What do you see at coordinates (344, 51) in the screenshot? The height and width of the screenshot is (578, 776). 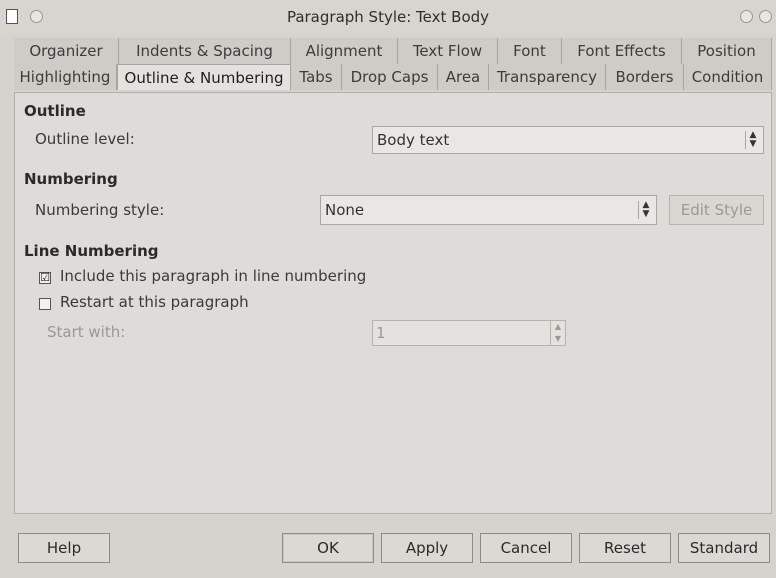 I see `tab-alignment: Alignment` at bounding box center [344, 51].